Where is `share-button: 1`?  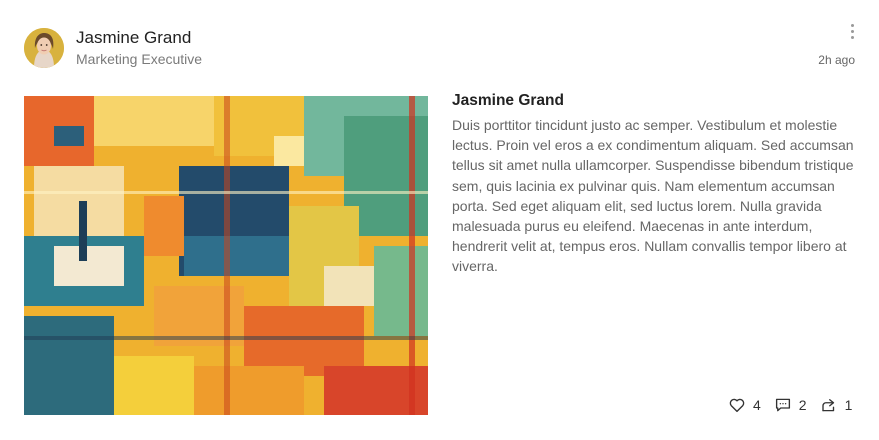 share-button: 1 is located at coordinates (836, 405).